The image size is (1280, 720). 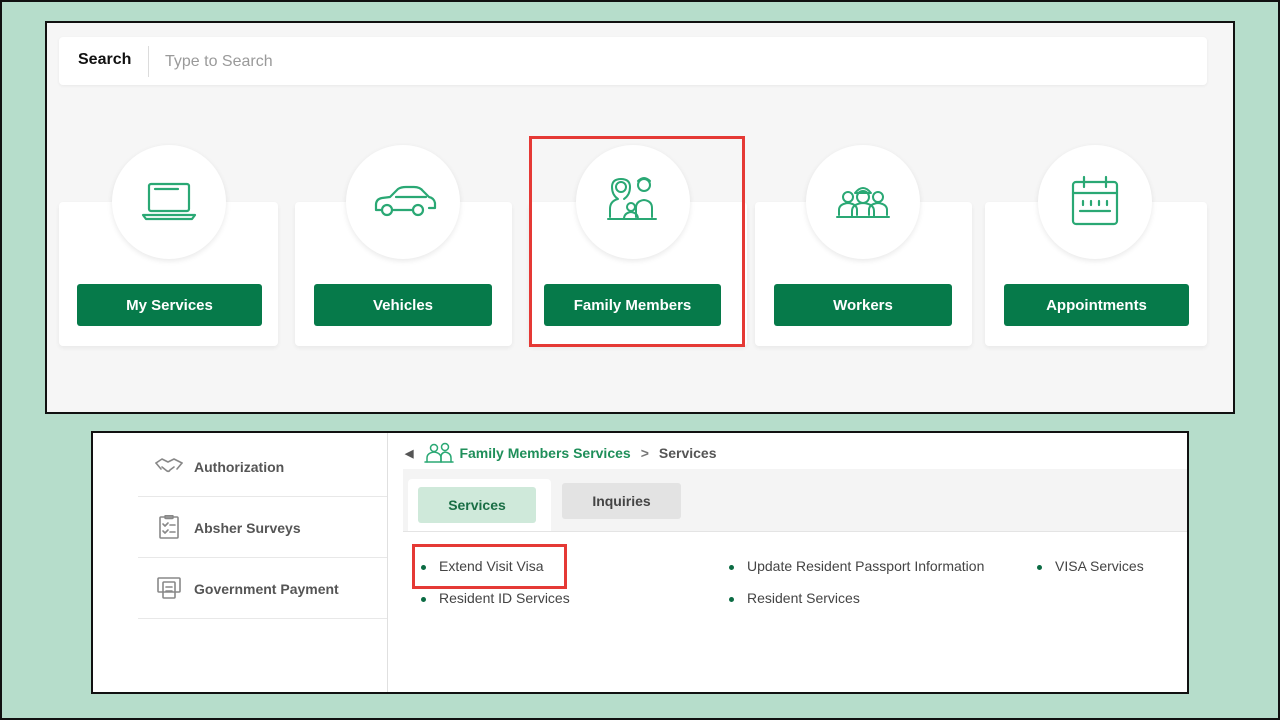 I want to click on breadcrumb-current: Services, so click(x=687, y=453).